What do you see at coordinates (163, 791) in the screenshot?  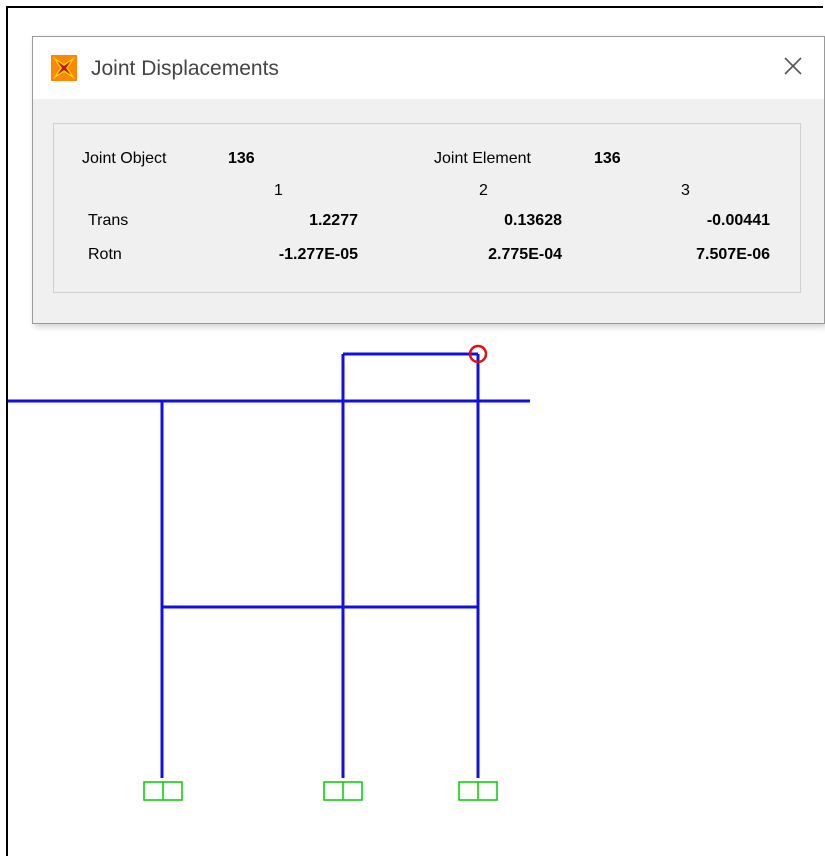 I see `support-left` at bounding box center [163, 791].